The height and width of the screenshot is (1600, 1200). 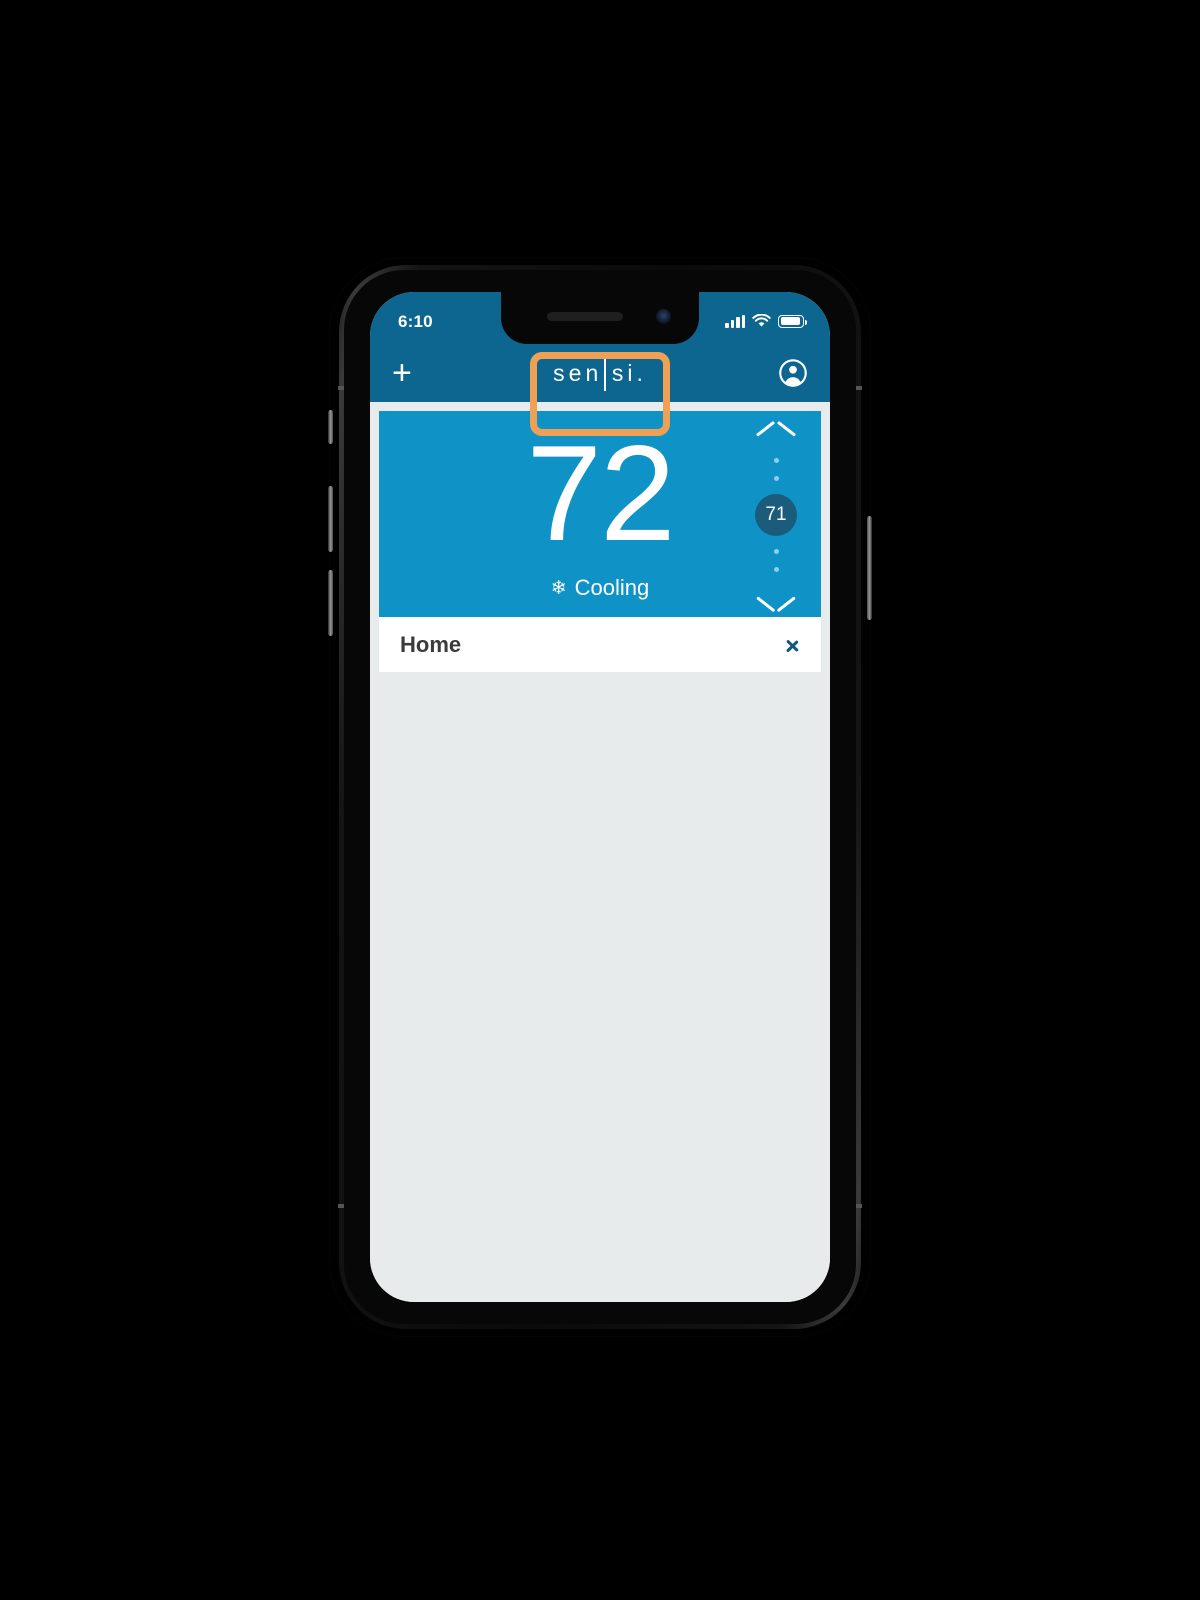 I want to click on chevron-up-icon, so click(x=776, y=434).